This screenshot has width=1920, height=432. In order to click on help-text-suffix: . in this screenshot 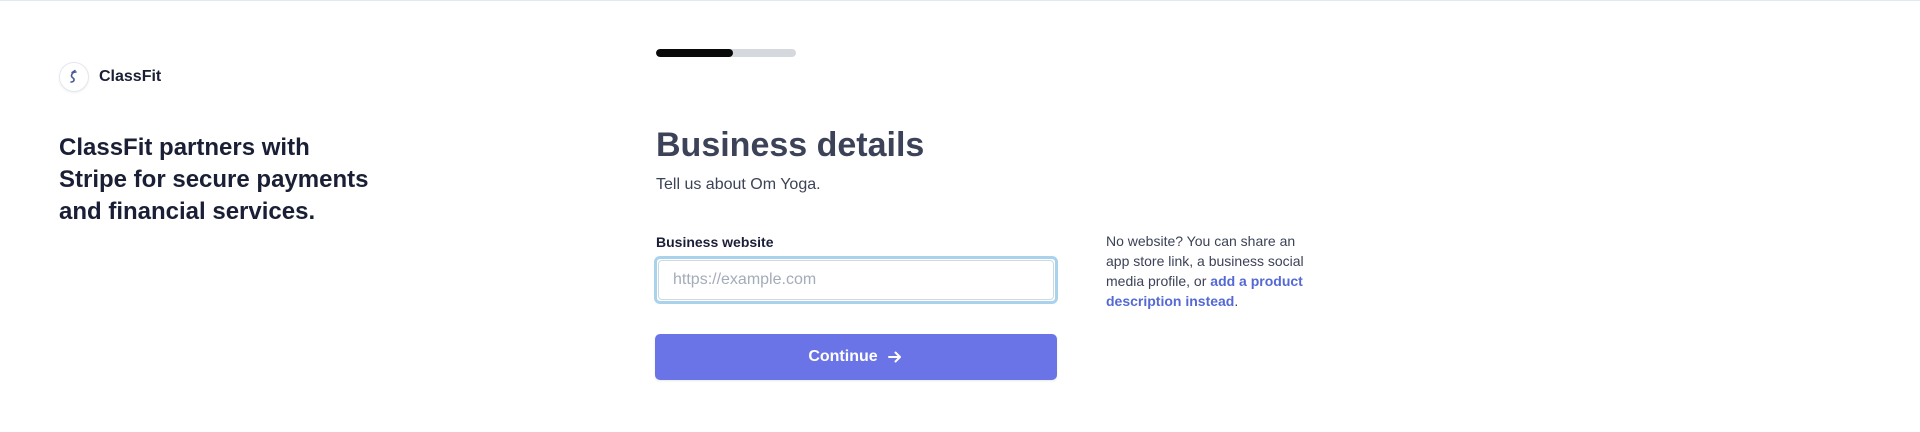, I will do `click(1236, 301)`.